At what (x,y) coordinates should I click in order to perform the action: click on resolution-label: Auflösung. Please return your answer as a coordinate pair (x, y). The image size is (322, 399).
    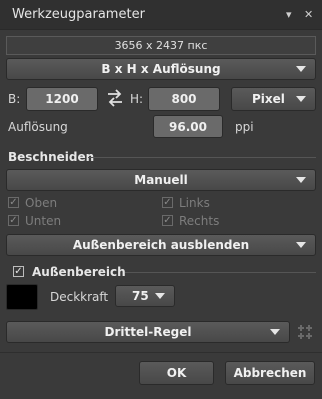
    Looking at the image, I should click on (38, 127).